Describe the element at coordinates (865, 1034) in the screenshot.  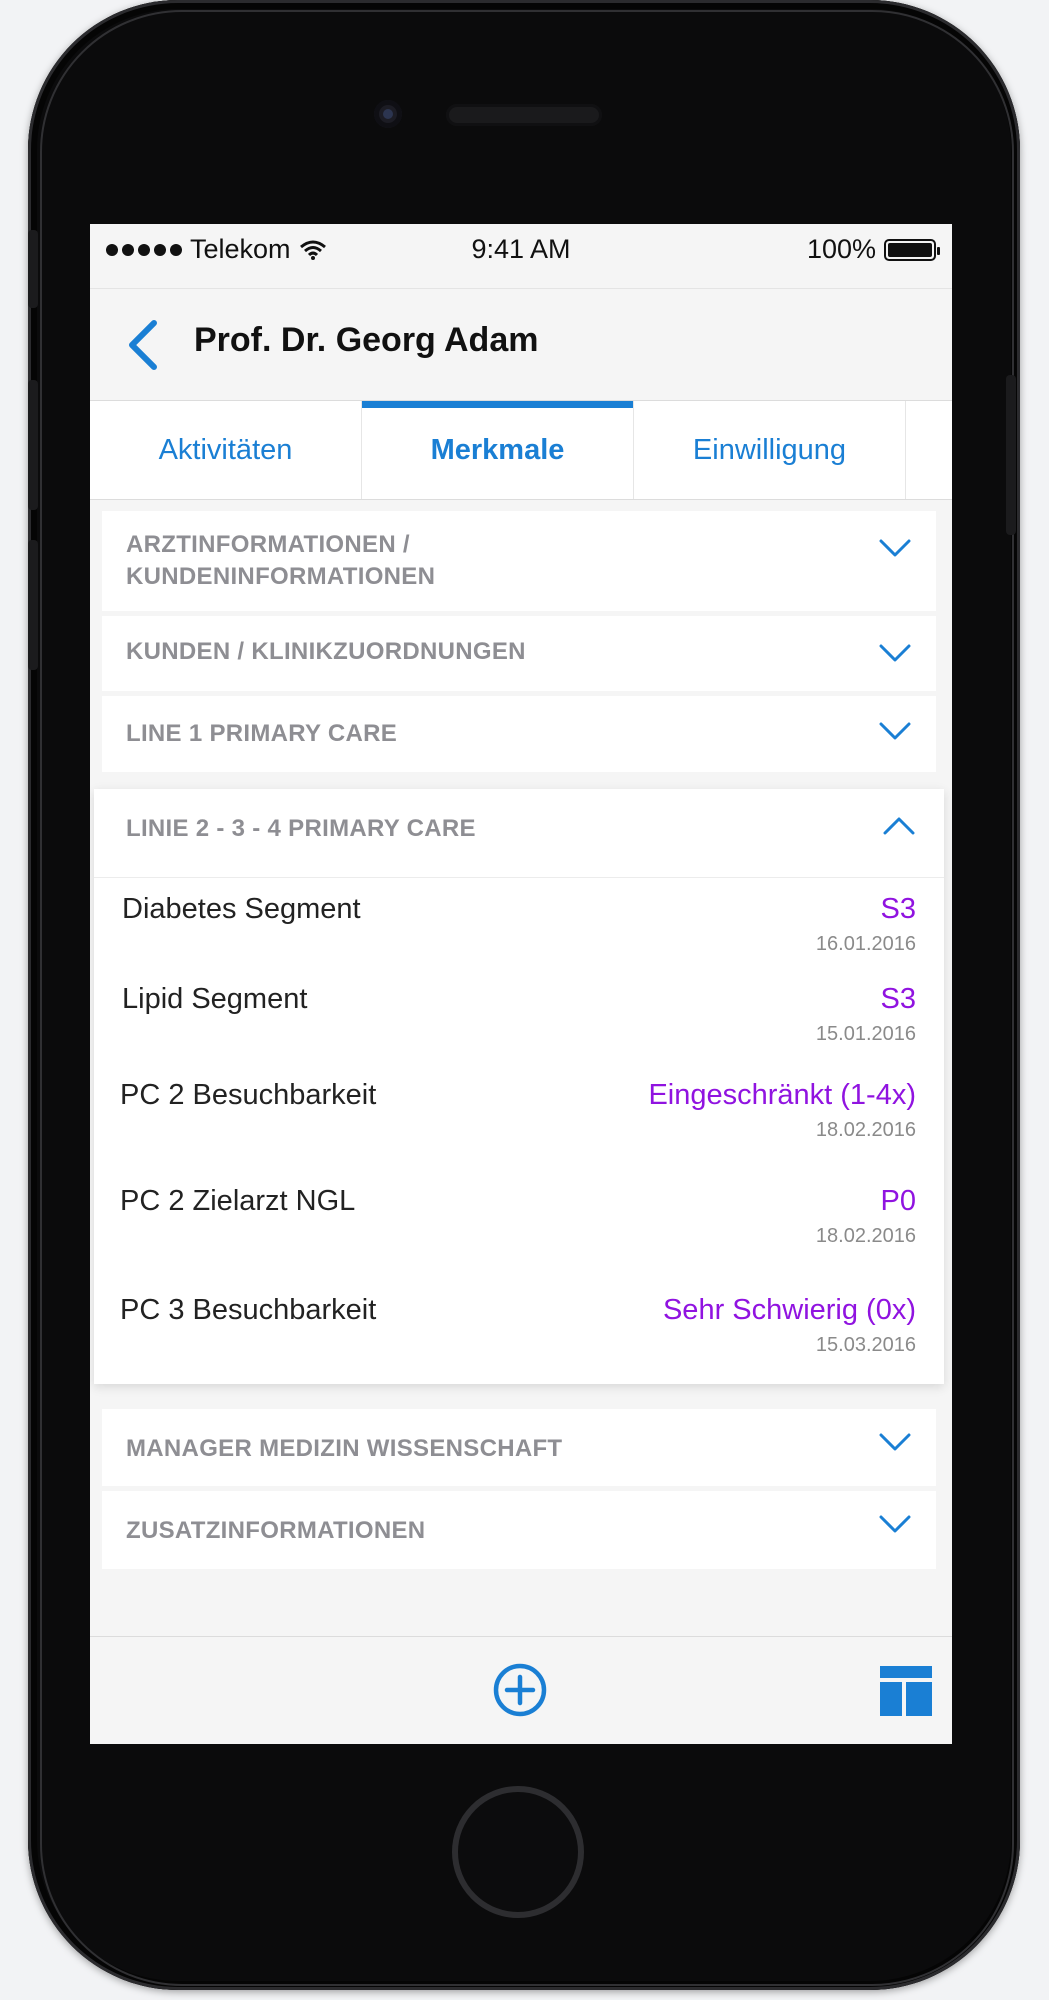
I see `row-date: 15.01.2016` at that location.